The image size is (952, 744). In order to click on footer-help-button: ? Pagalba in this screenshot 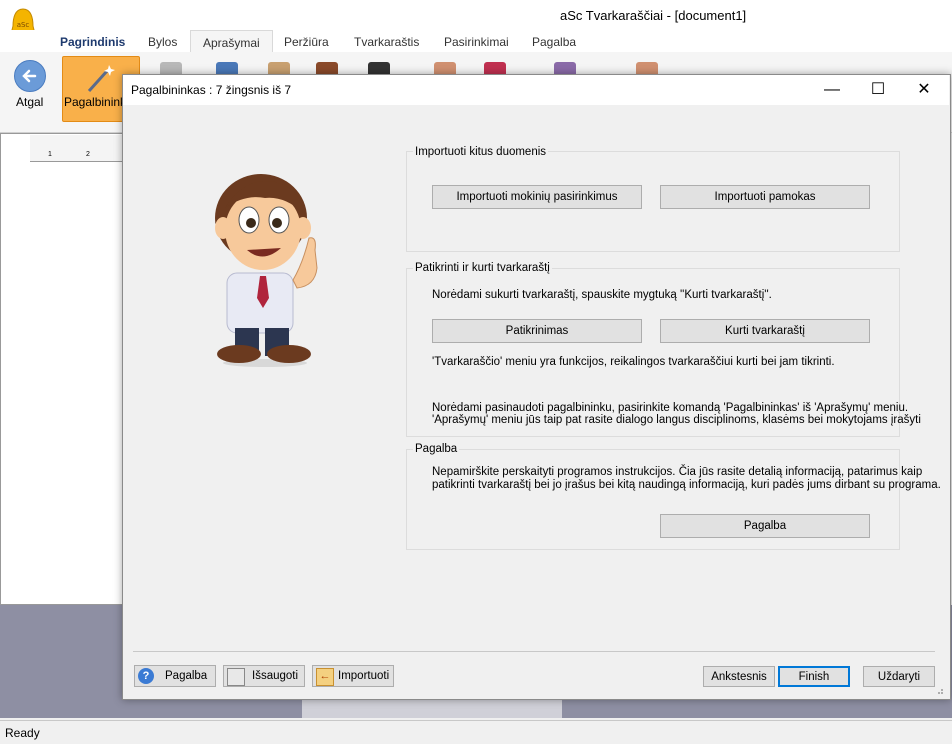, I will do `click(175, 676)`.